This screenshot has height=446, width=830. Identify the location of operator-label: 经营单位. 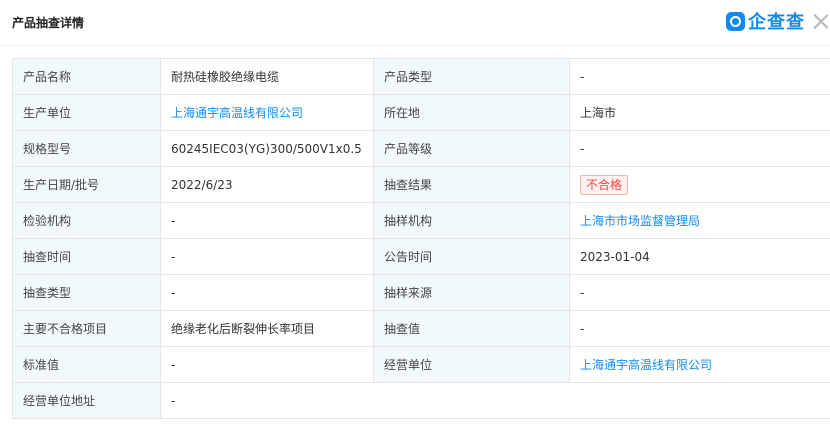
(471, 364).